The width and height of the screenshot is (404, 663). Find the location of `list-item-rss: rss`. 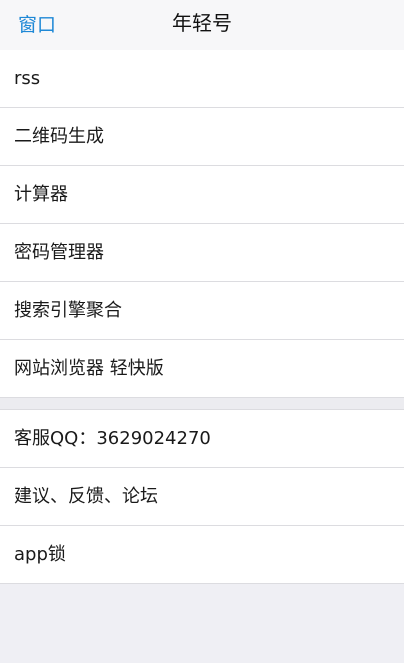

list-item-rss: rss is located at coordinates (202, 79).